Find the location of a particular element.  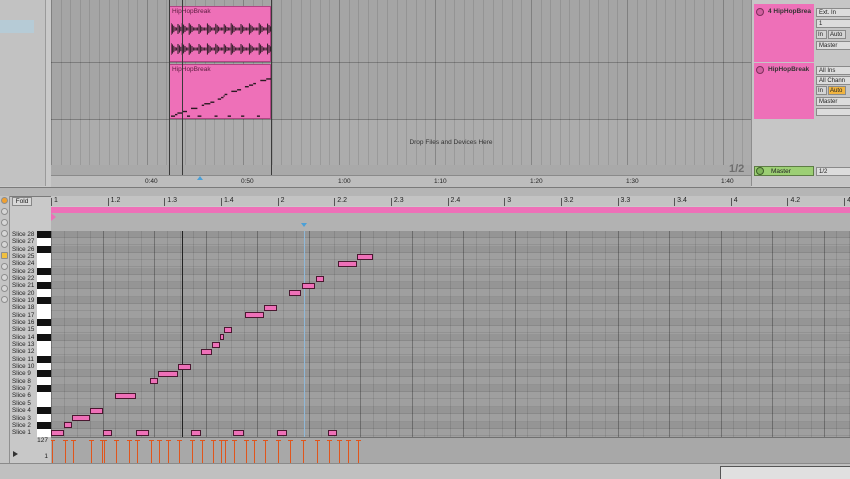

scroll-icon is located at coordinates (4, 299).